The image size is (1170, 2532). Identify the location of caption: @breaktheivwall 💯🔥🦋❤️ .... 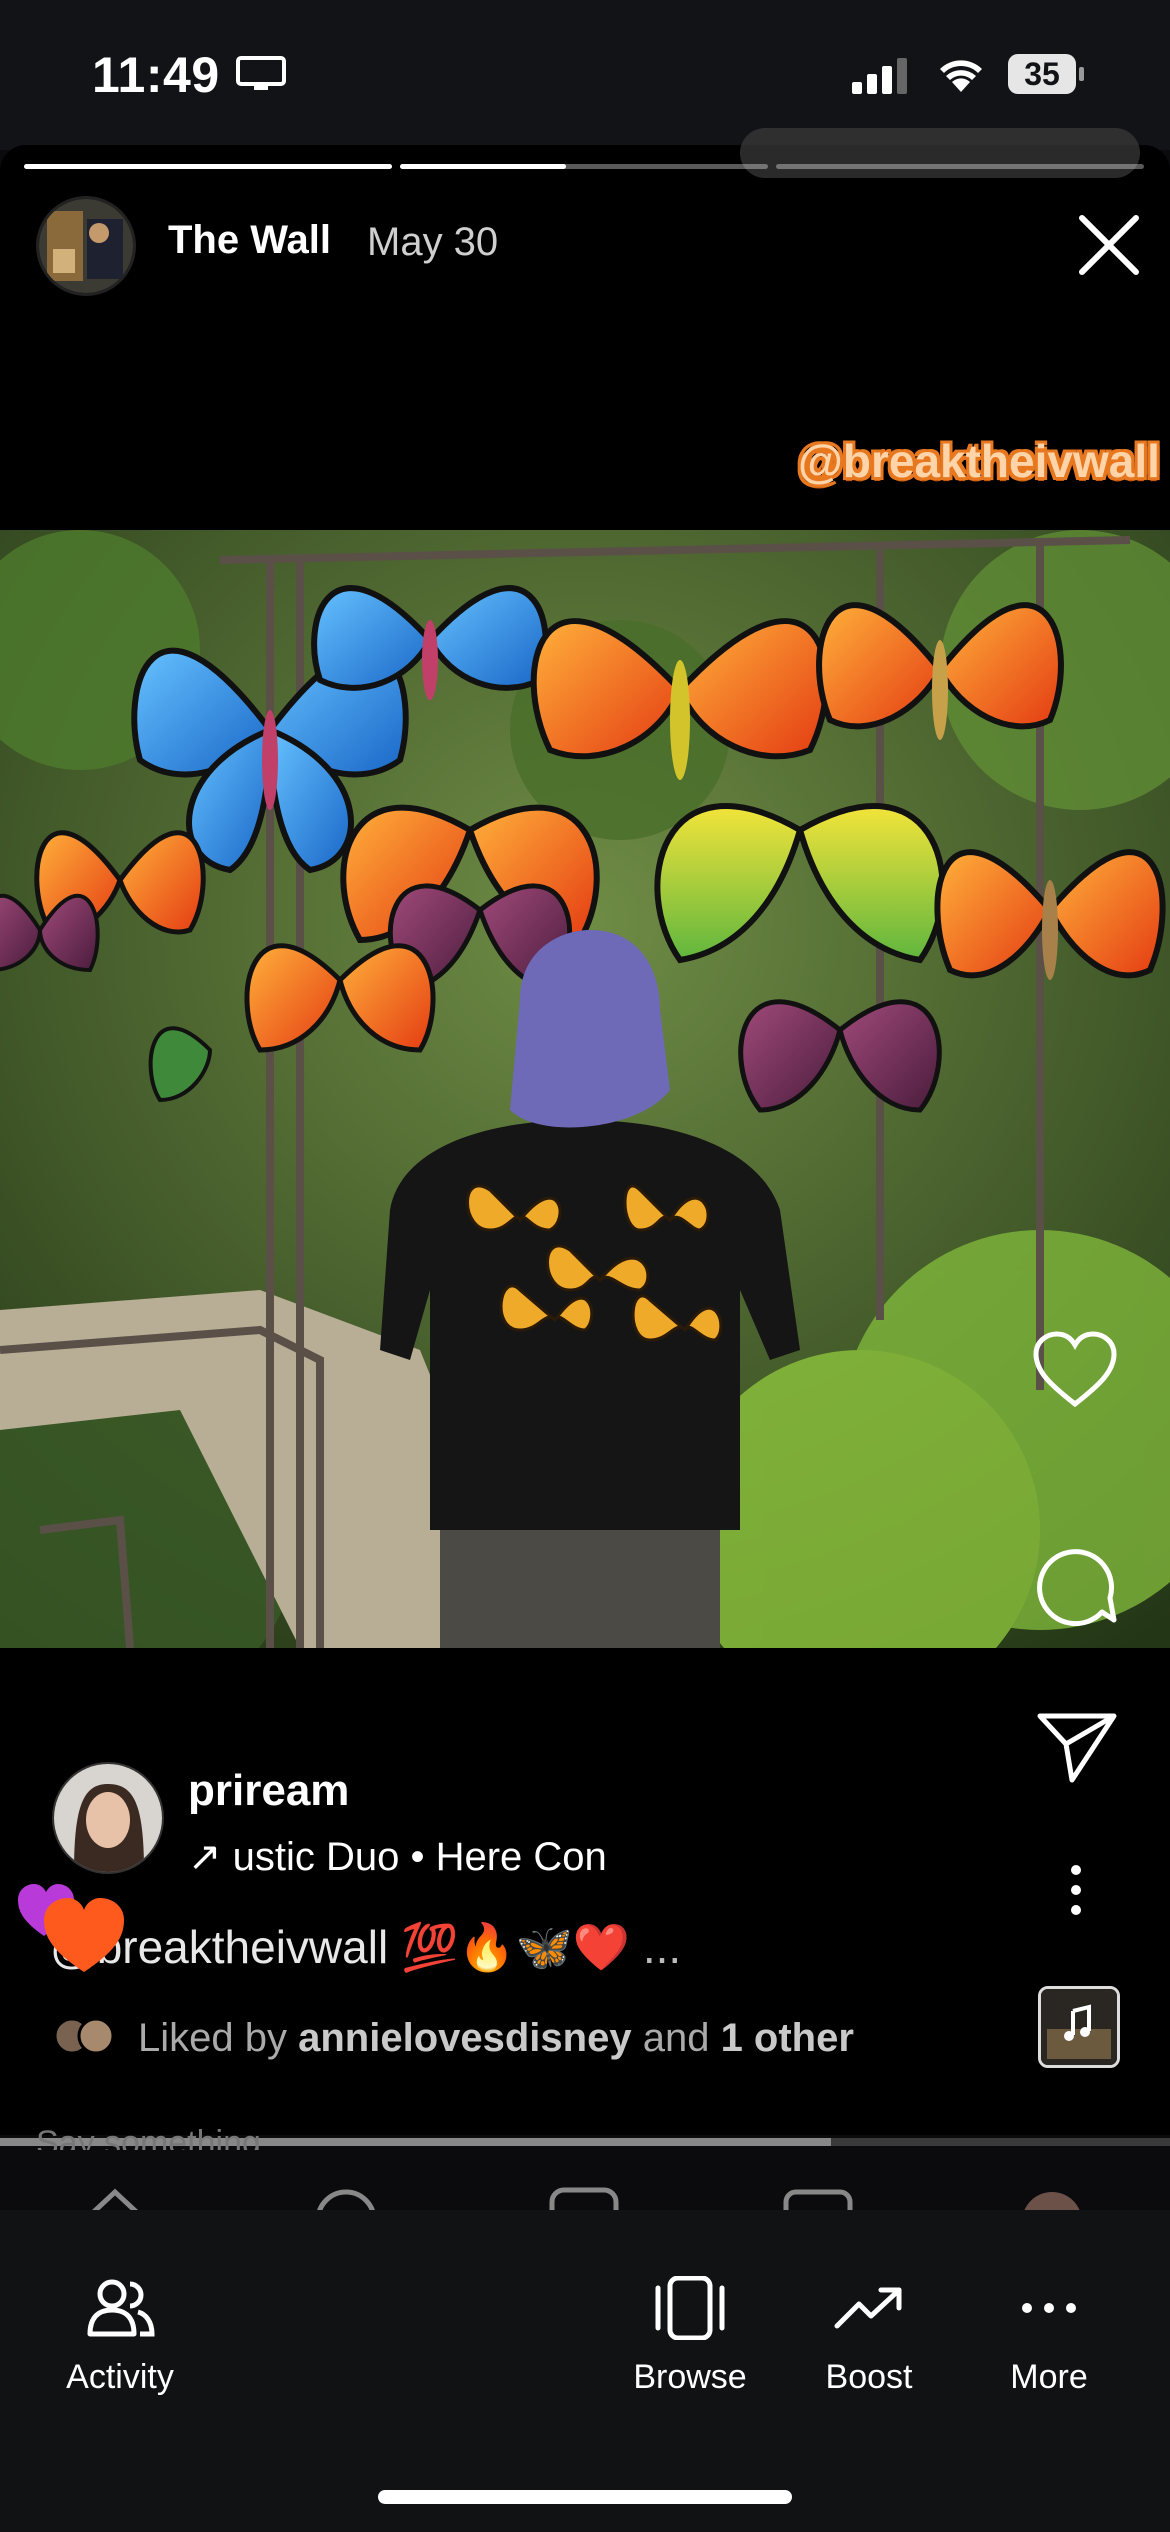
(365, 1947).